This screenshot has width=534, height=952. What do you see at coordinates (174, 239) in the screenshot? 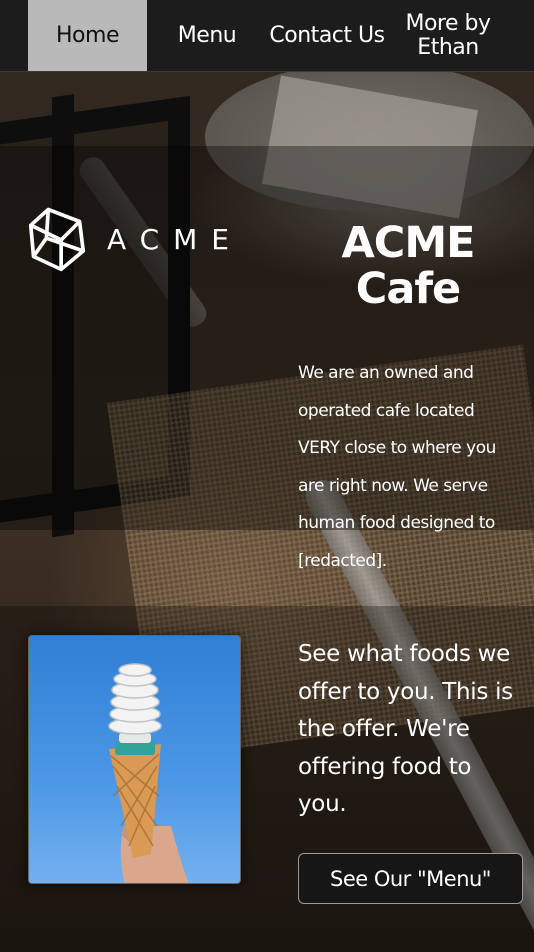
I see `logo-wordmark: ACME` at bounding box center [174, 239].